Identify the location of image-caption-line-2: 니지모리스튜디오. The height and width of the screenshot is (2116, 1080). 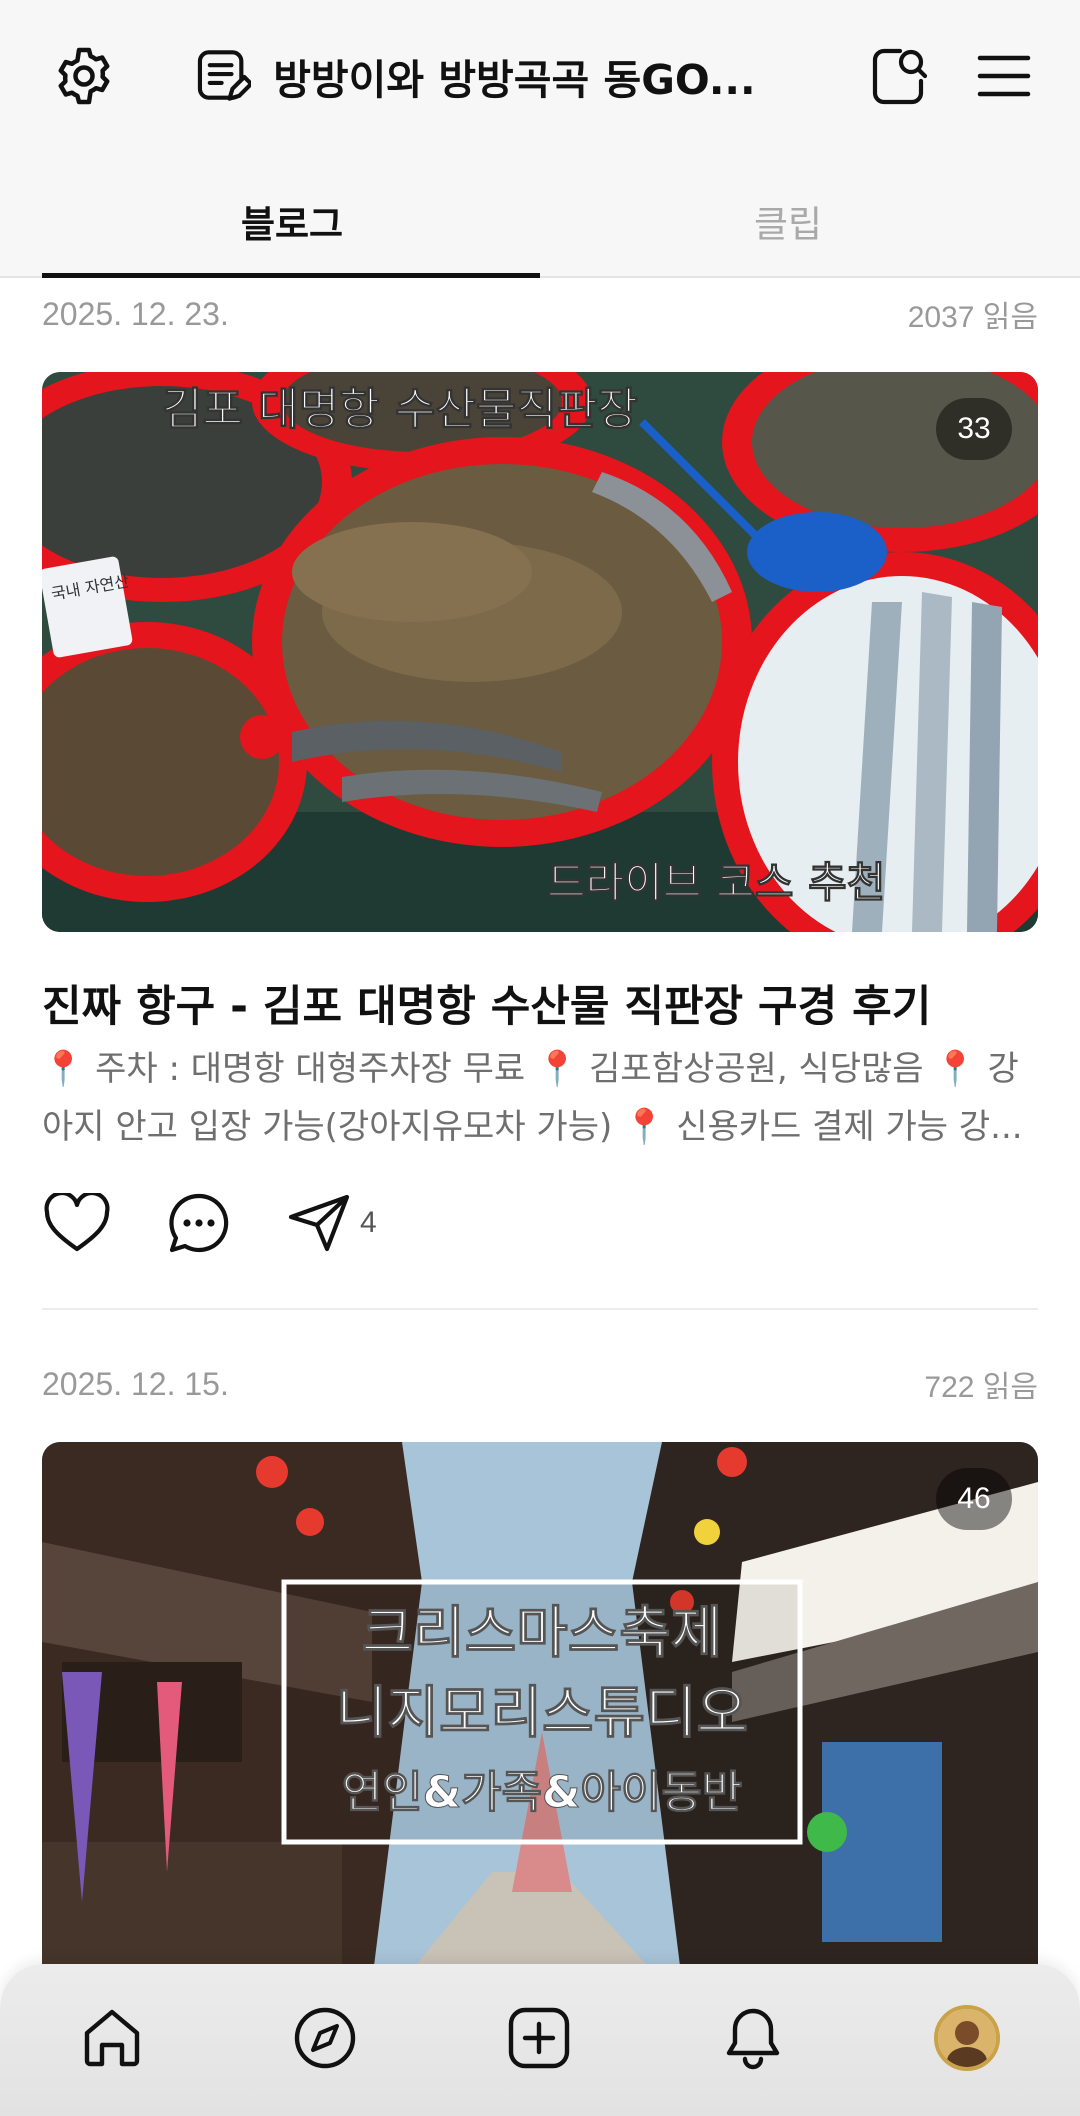
(542, 1713).